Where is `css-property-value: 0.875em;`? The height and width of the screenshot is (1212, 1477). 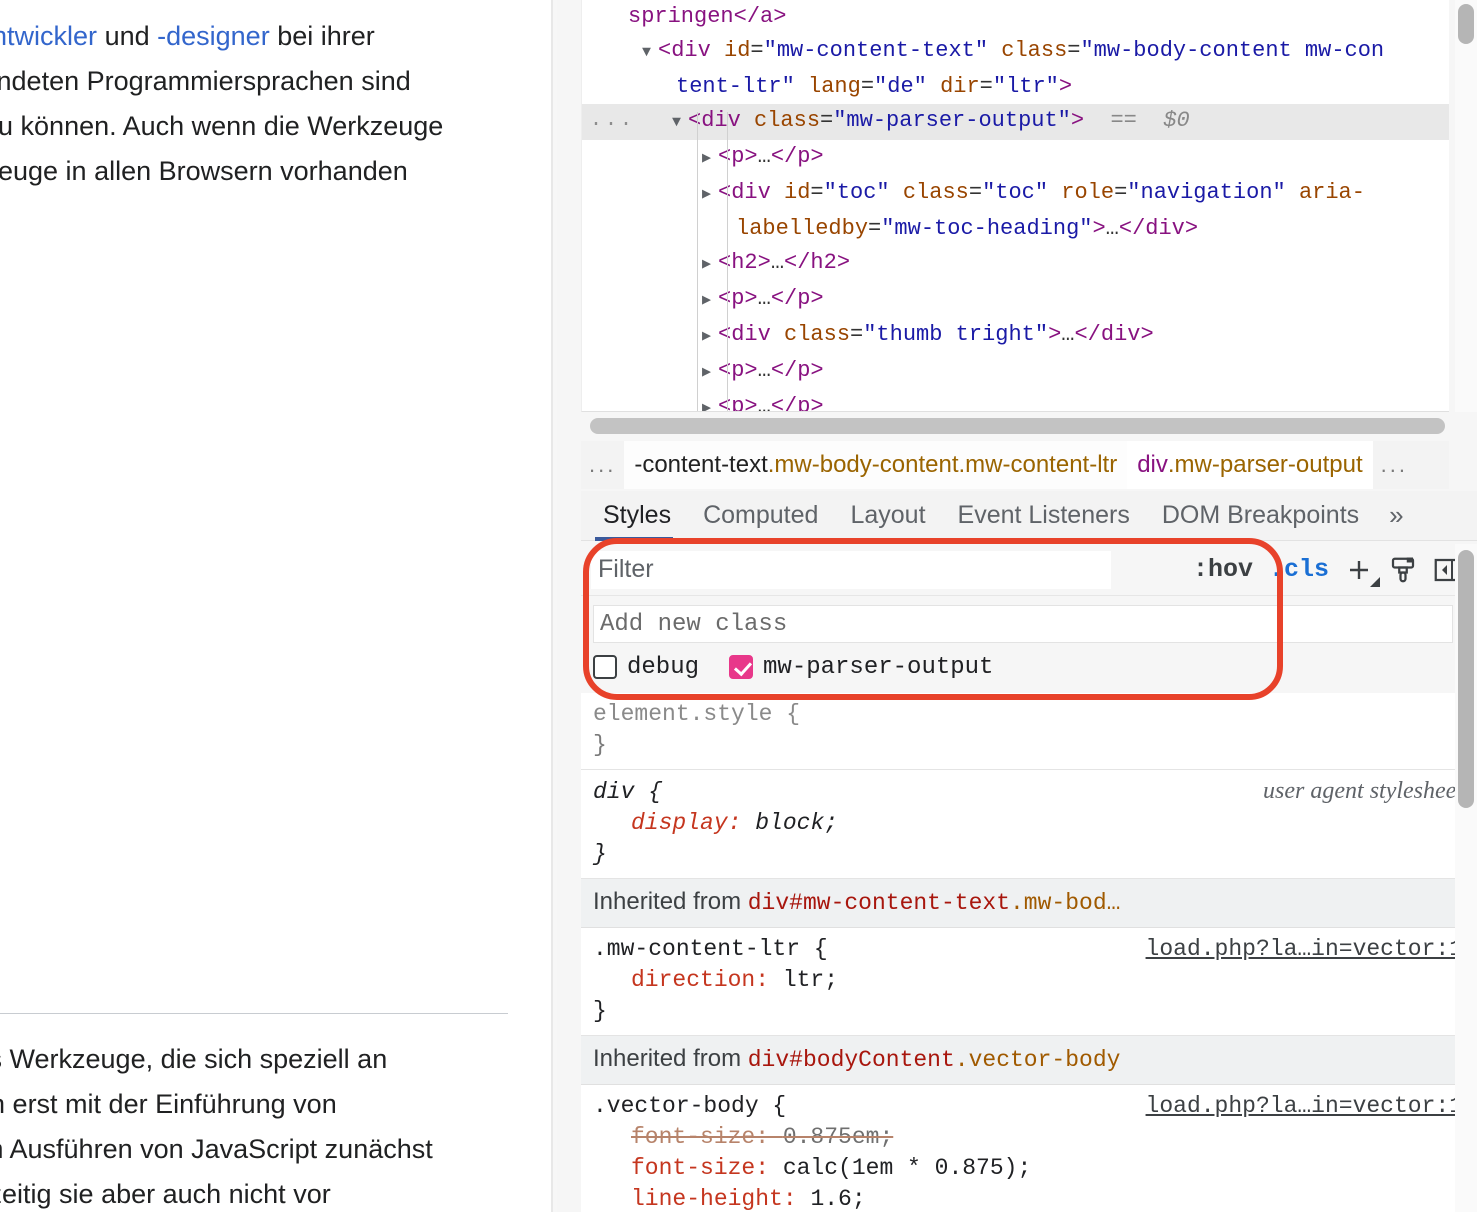
css-property-value: 0.875em; is located at coordinates (838, 1137).